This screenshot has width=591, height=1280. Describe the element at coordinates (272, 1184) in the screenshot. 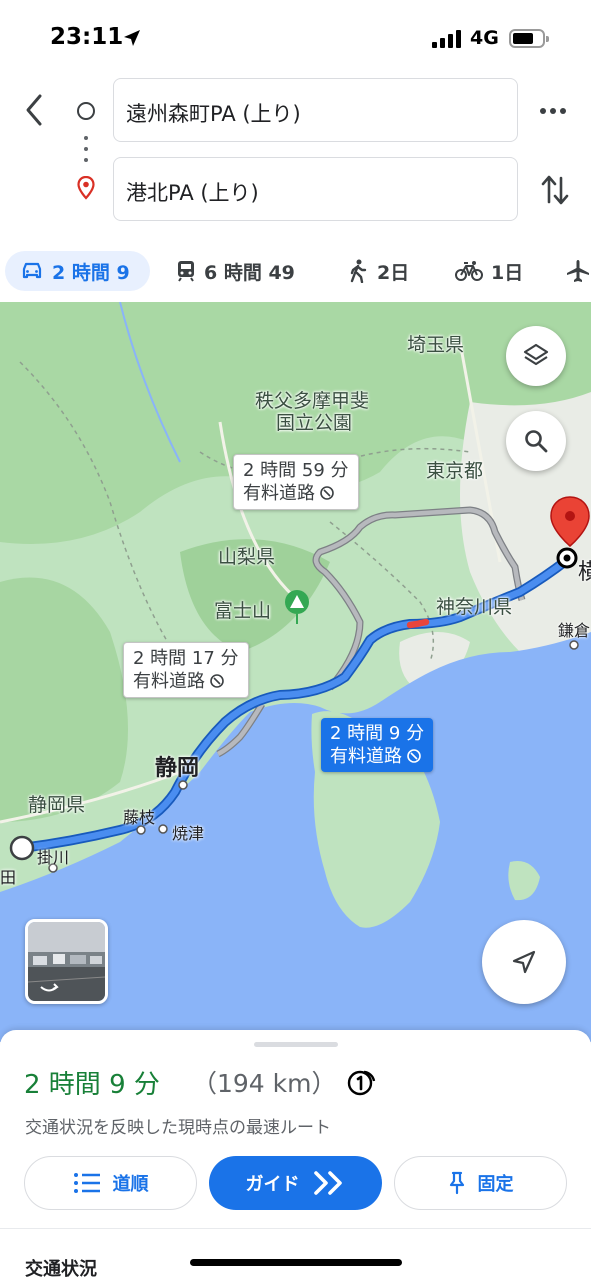

I see `guide-label: ガイド` at that location.